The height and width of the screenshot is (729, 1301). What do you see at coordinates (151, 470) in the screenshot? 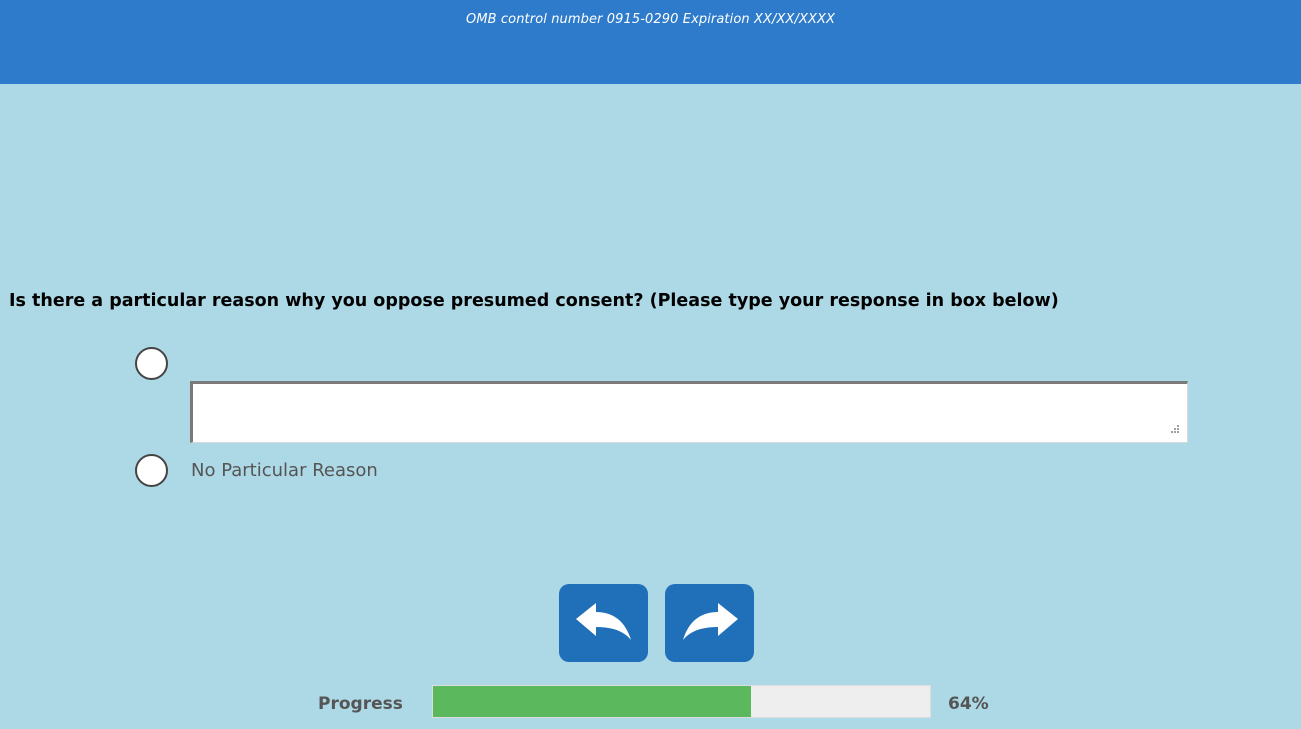
I see `radio-no-particular-reason` at bounding box center [151, 470].